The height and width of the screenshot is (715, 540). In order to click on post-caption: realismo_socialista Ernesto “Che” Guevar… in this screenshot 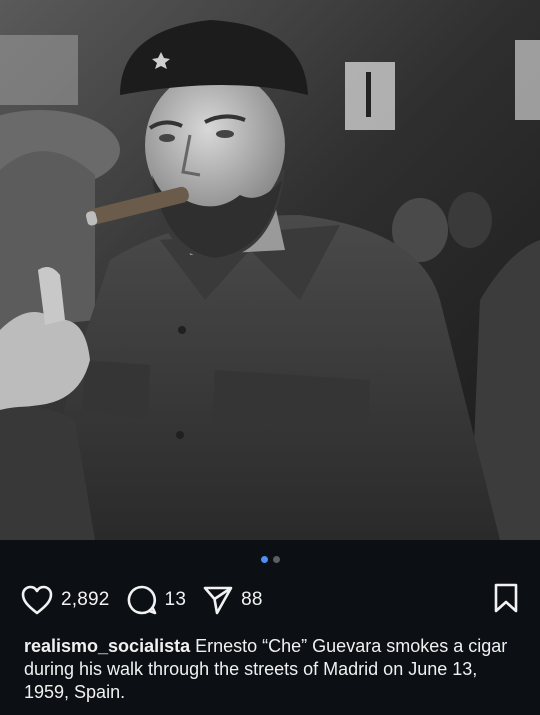, I will do `click(271, 669)`.